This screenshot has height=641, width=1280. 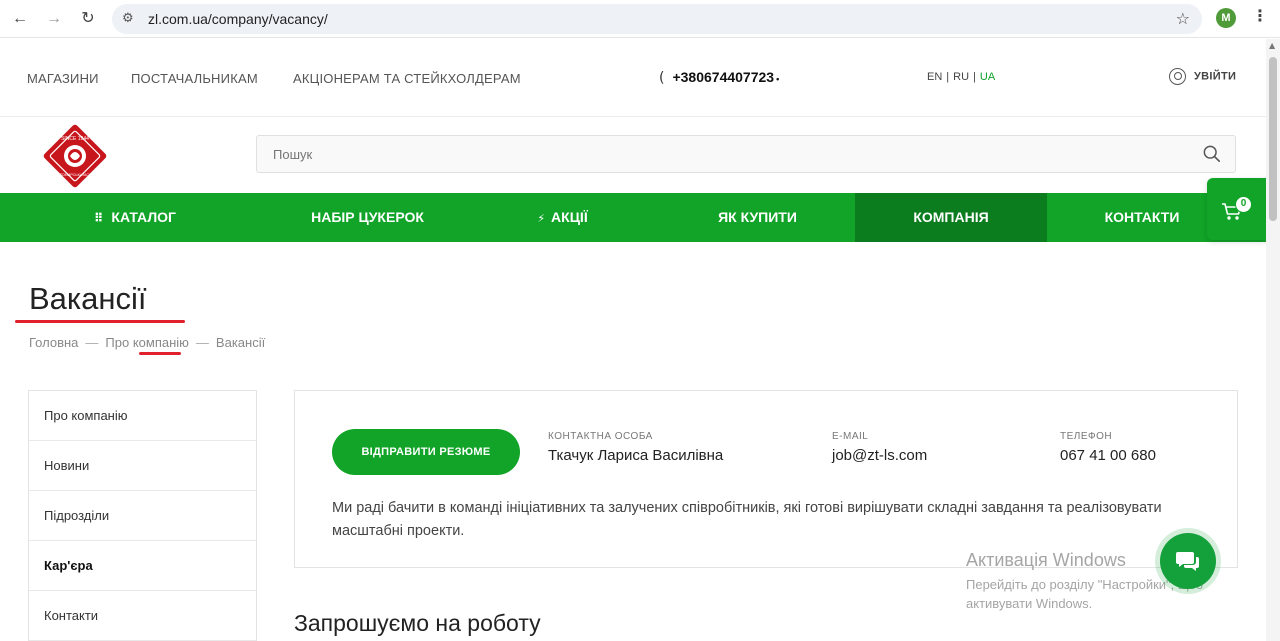 I want to click on nav-catalog: ⠿ КАТАЛОГ, so click(x=135, y=217).